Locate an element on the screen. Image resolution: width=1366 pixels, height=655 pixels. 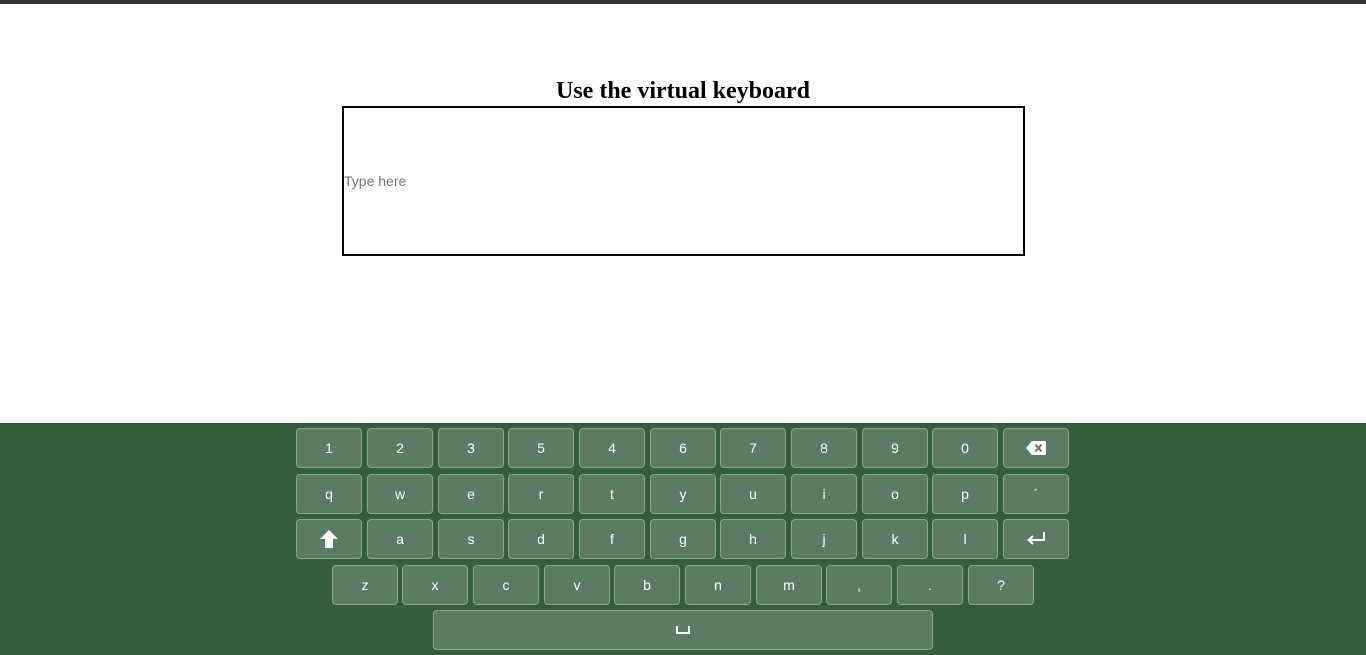
key-c: c is located at coordinates (506, 585).